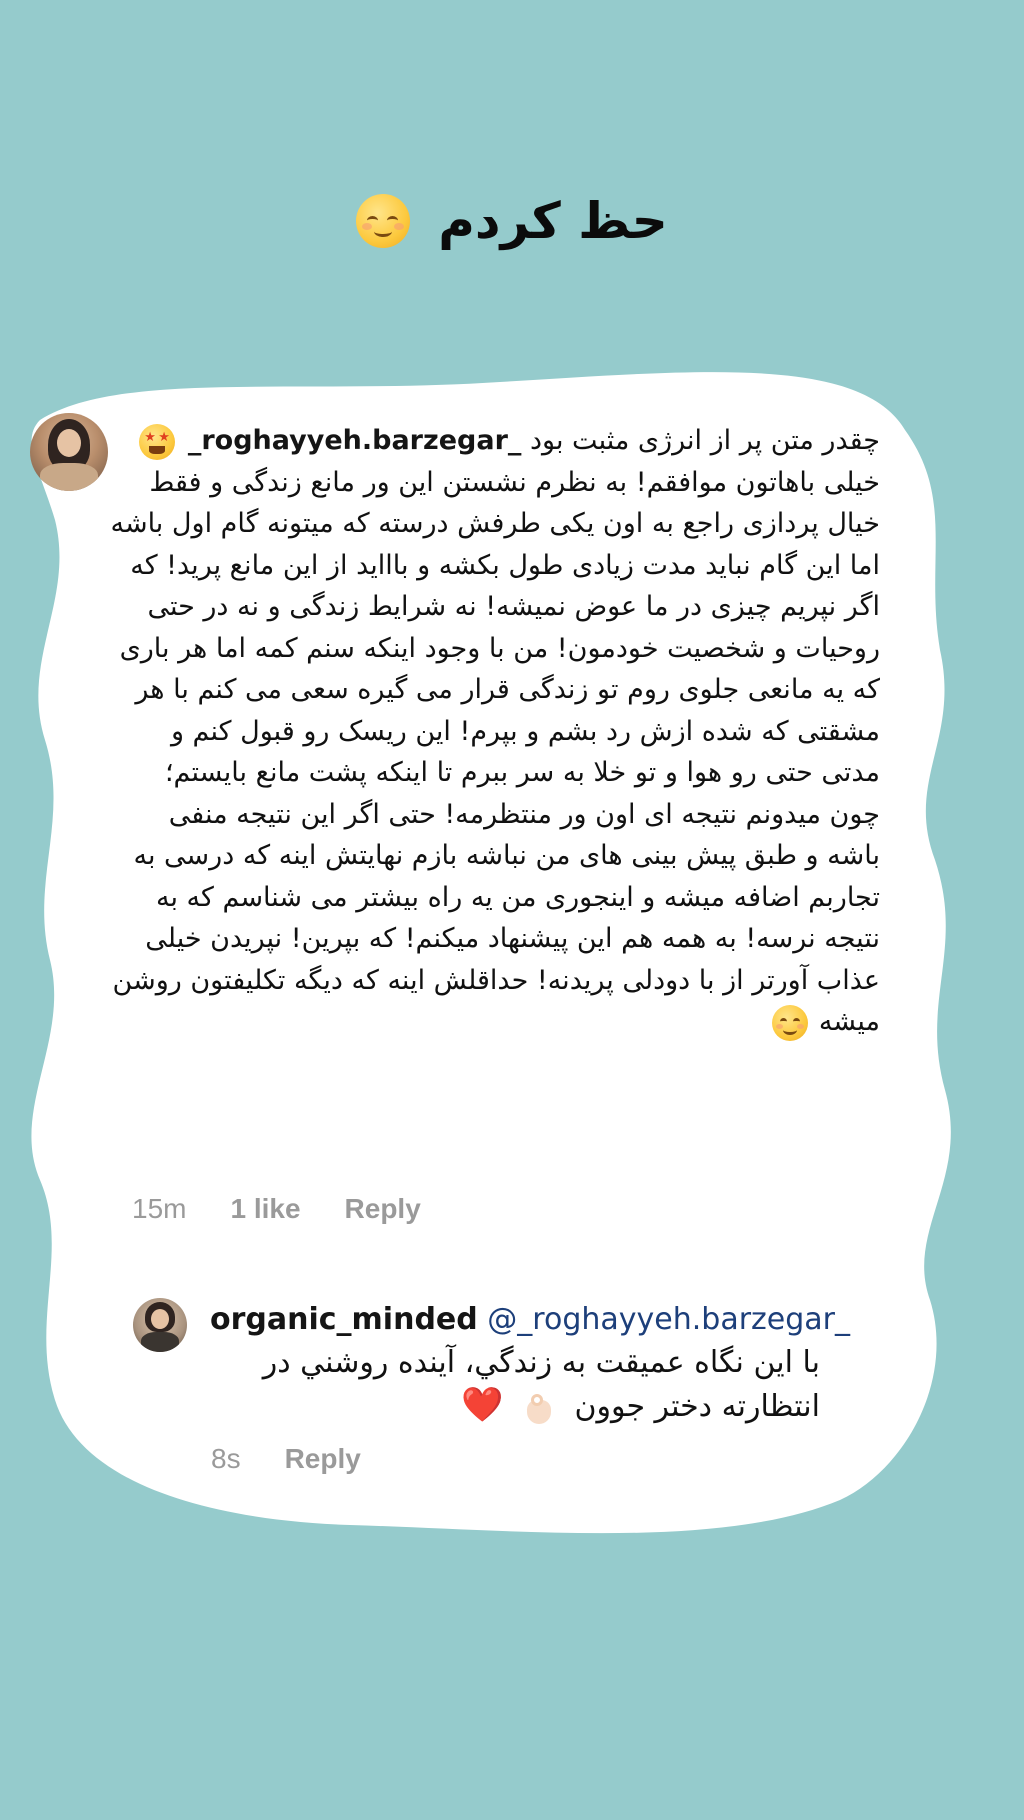 This screenshot has height=1820, width=1024. What do you see at coordinates (790, 1022) in the screenshot?
I see `smiling-face-icon` at bounding box center [790, 1022].